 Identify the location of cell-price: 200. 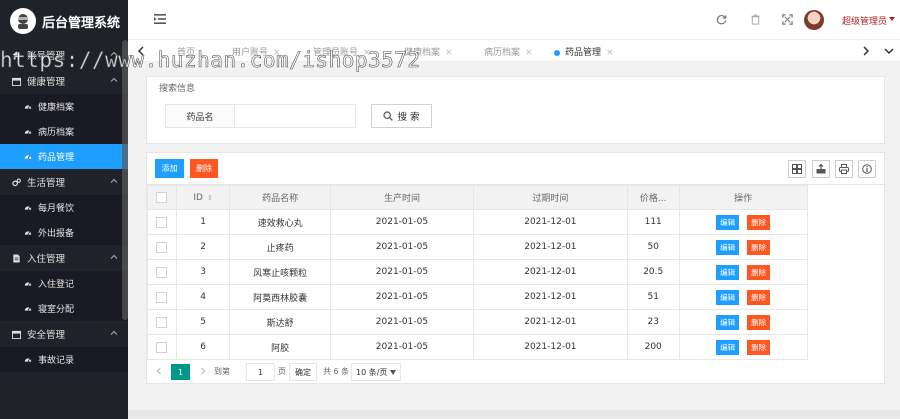
(653, 347).